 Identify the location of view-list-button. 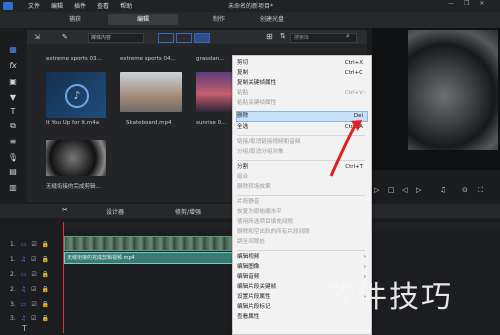
(166, 38).